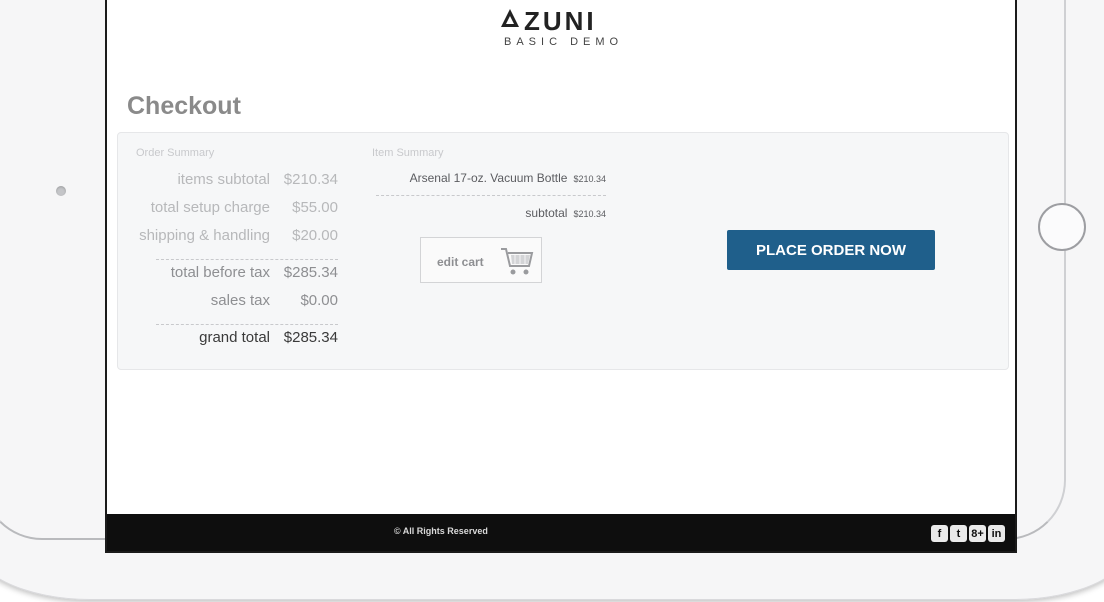  Describe the element at coordinates (61, 191) in the screenshot. I see `camera-icon` at that location.